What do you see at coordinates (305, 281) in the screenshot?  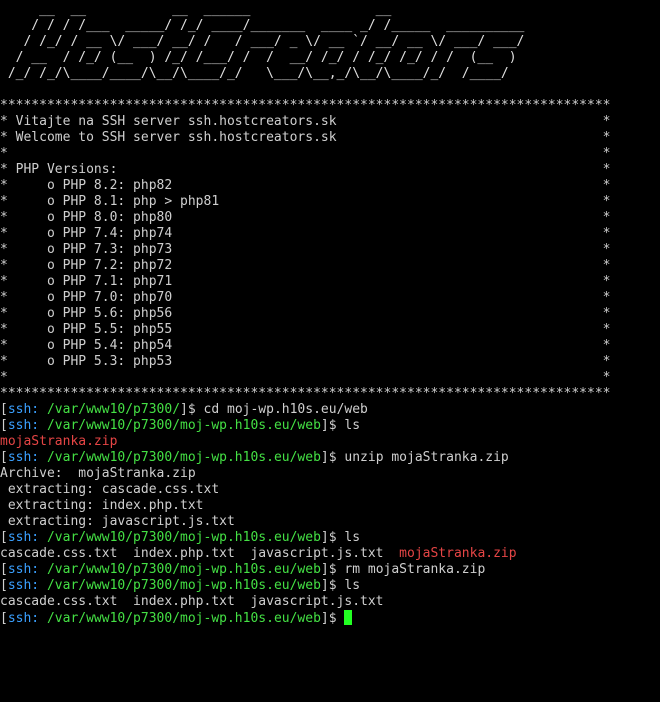 I see `motd-line: * o PHP 7.1: php71 *` at bounding box center [305, 281].